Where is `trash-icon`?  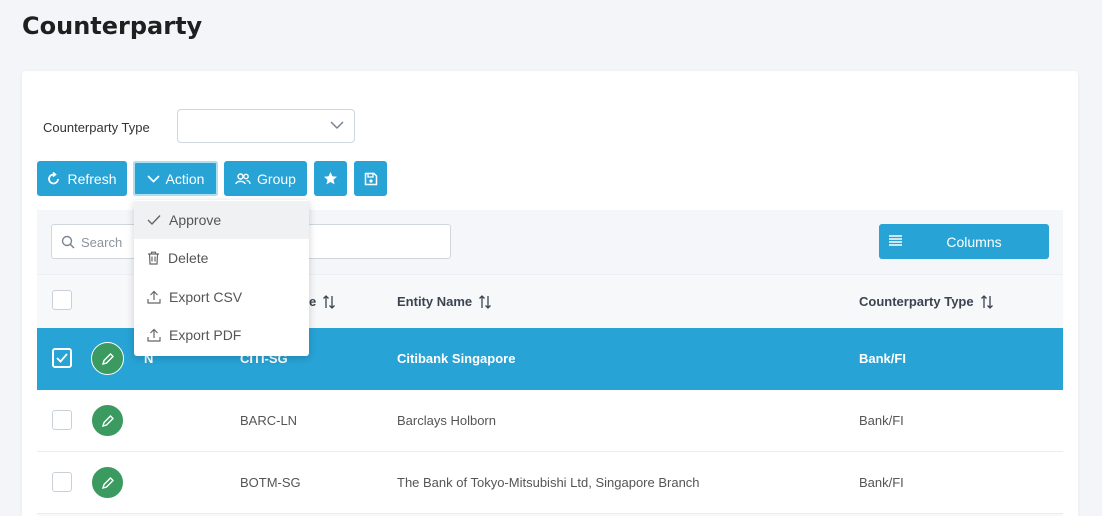 trash-icon is located at coordinates (153, 258).